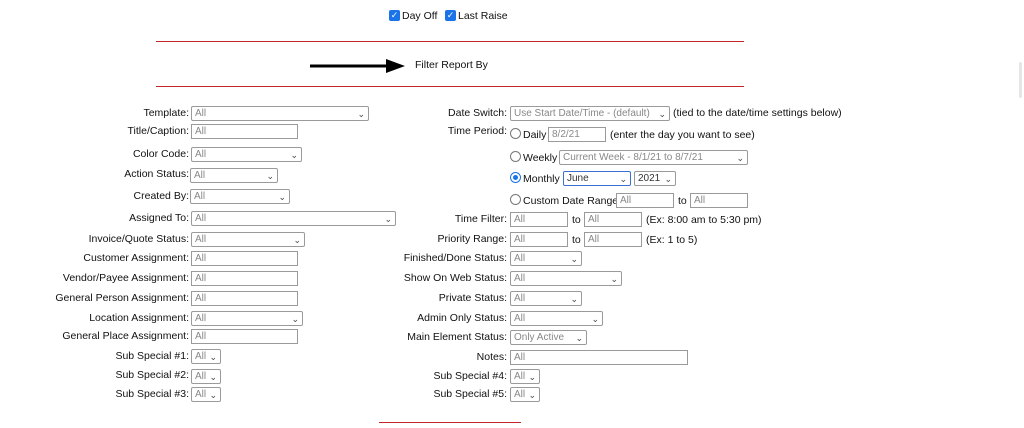 The height and width of the screenshot is (428, 1024). I want to click on priority-range-to-input: All, so click(613, 239).